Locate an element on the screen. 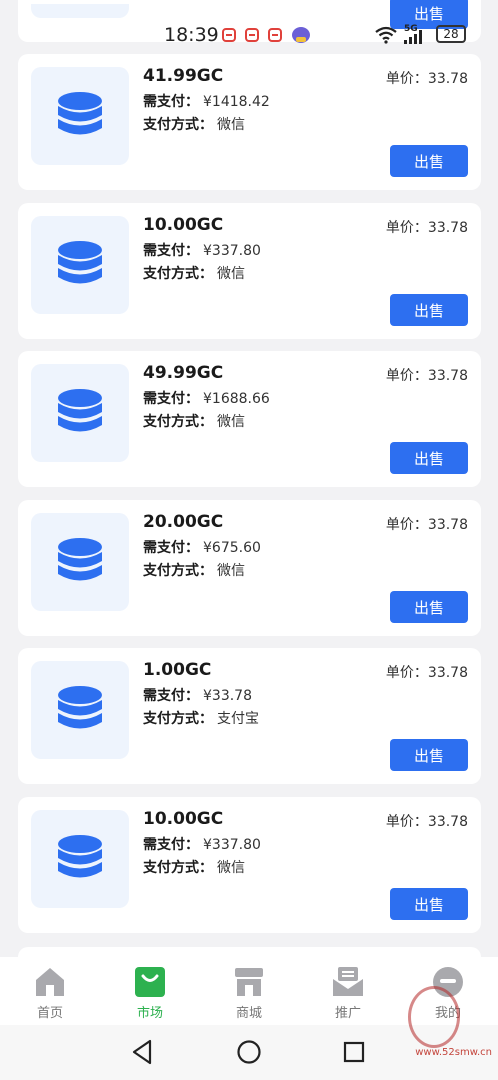  tab-promote: 推广 is located at coordinates (348, 991).